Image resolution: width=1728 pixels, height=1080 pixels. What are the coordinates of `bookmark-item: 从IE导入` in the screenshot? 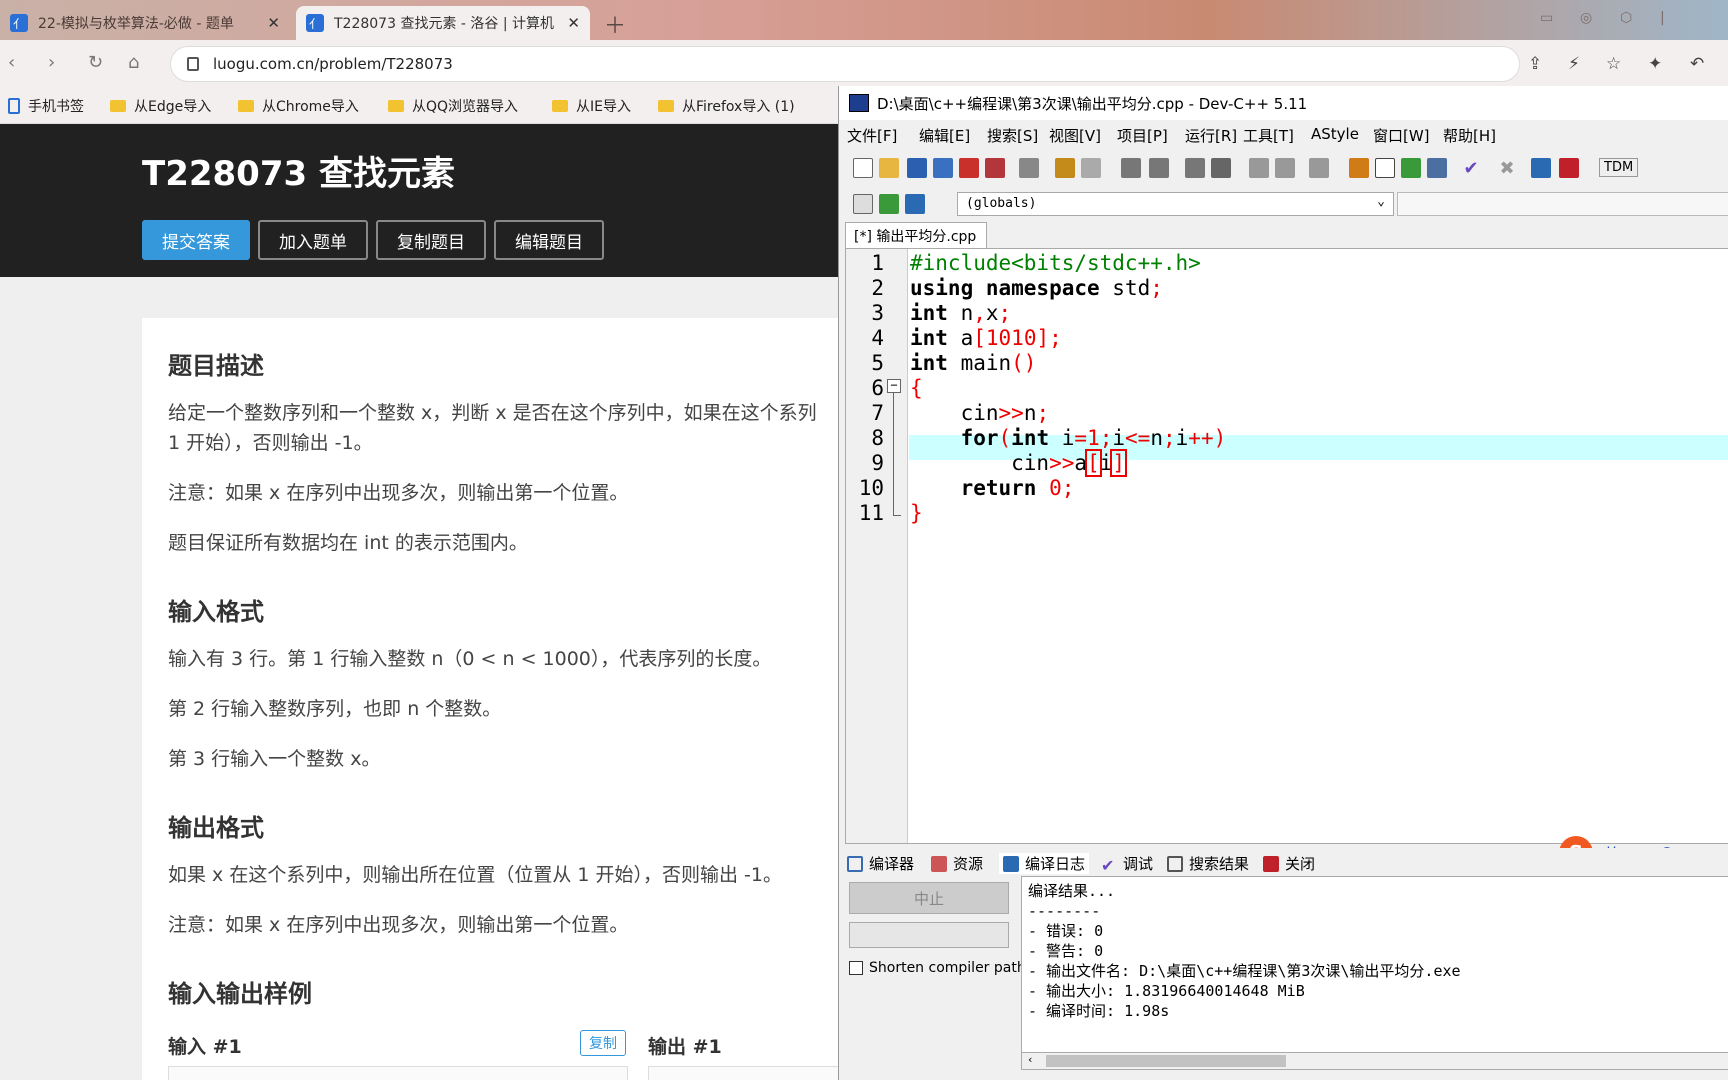 It's located at (591, 106).